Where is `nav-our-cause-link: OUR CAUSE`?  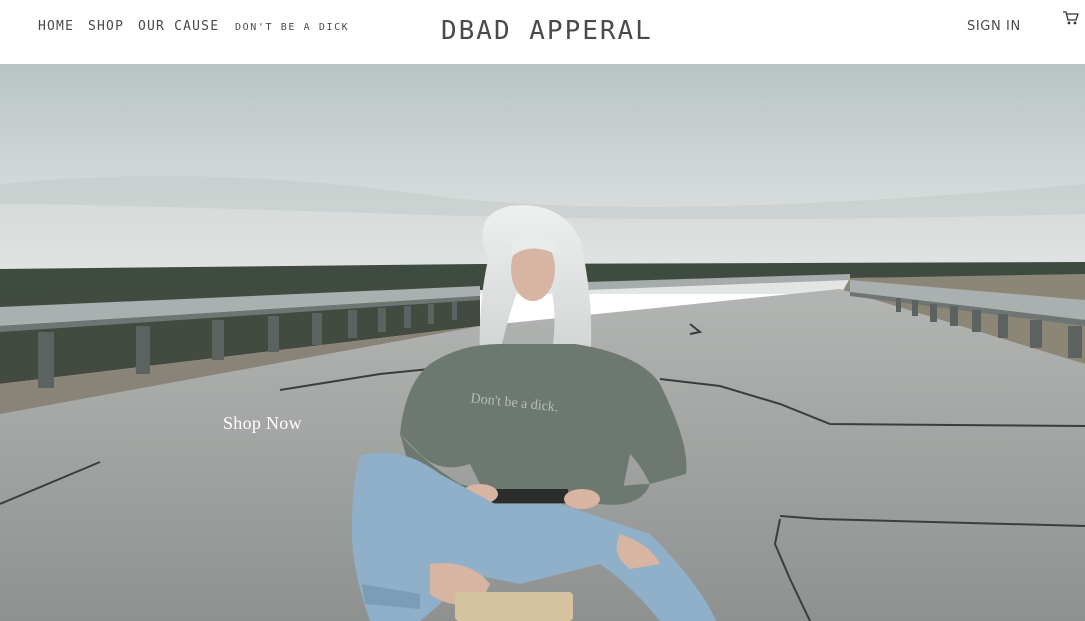 nav-our-cause-link: OUR CAUSE is located at coordinates (178, 27).